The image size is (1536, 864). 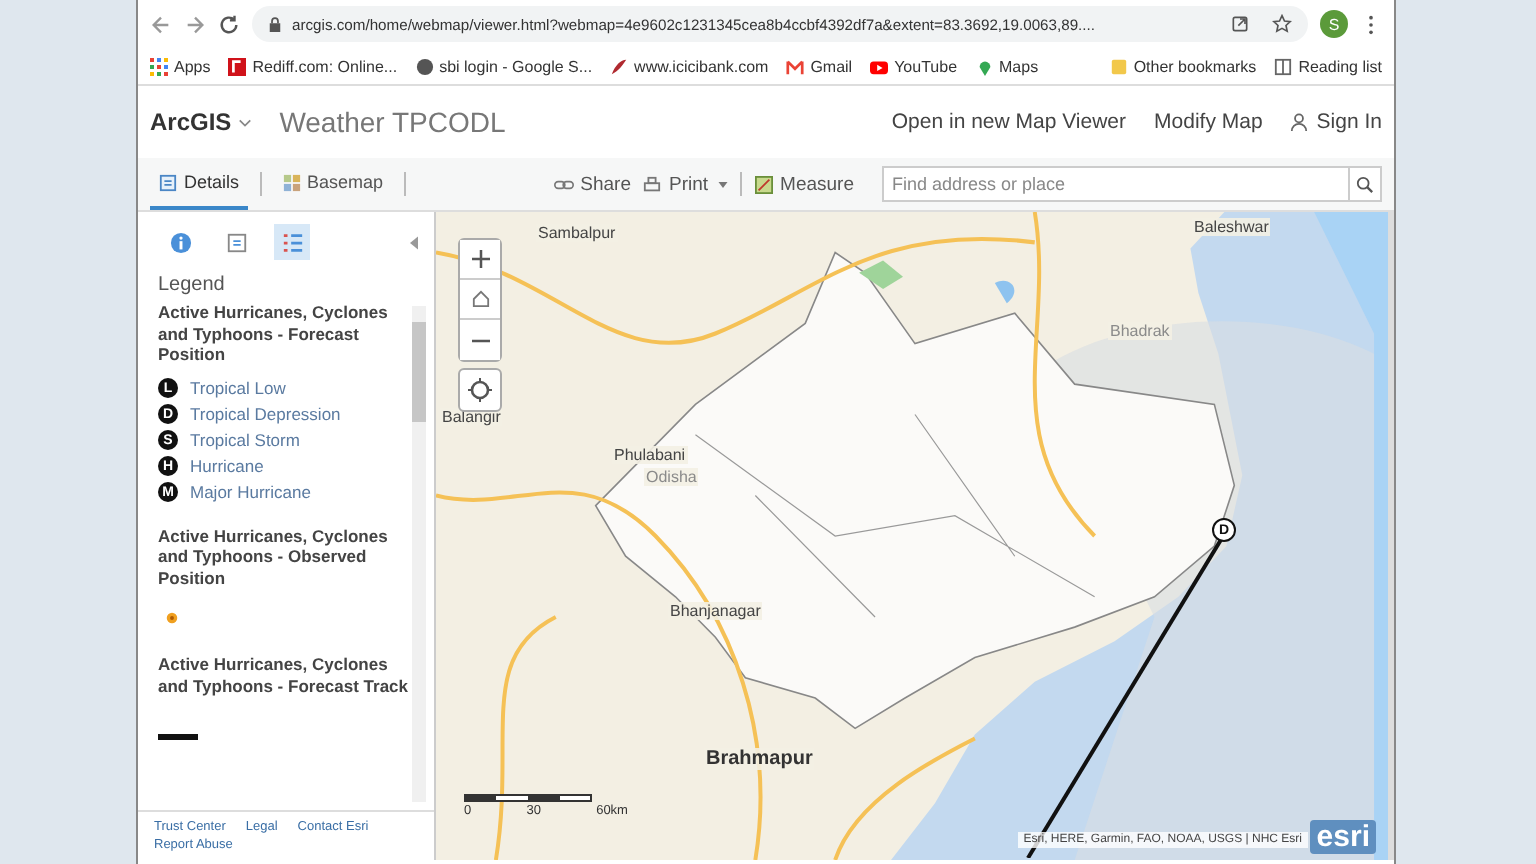 What do you see at coordinates (1283, 66) in the screenshot?
I see `book-icon` at bounding box center [1283, 66].